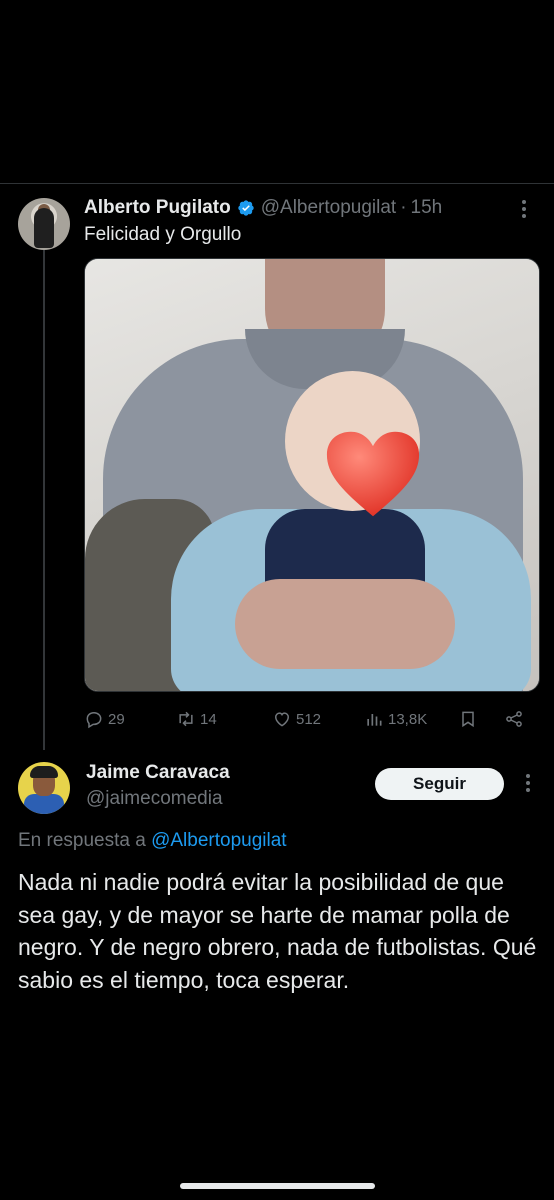 The width and height of the screenshot is (554, 1200). Describe the element at coordinates (373, 474) in the screenshot. I see `heart-emoji-overlay` at that location.